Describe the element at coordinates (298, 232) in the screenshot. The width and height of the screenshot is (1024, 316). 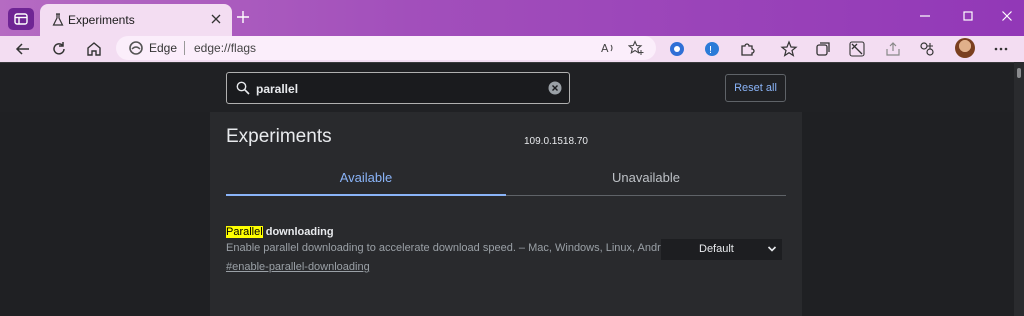
I see `flag-title-rest: downloading` at that location.